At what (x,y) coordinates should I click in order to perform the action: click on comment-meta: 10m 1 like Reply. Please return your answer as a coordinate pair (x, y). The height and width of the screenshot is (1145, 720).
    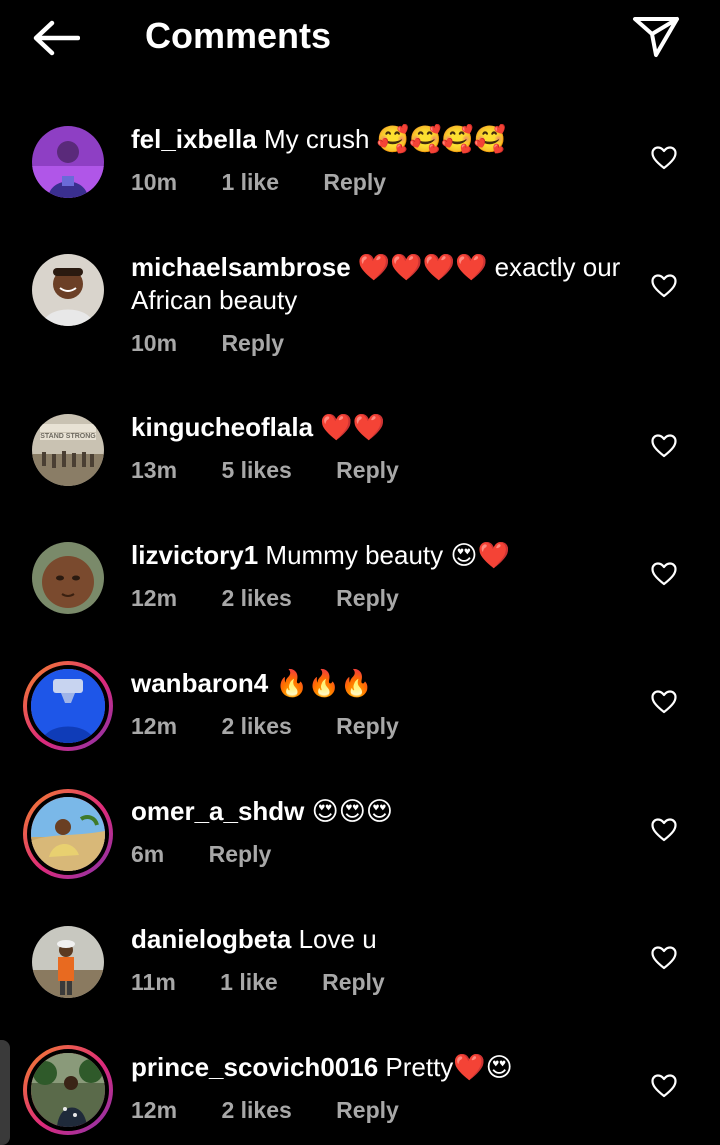
    Looking at the image, I should click on (258, 182).